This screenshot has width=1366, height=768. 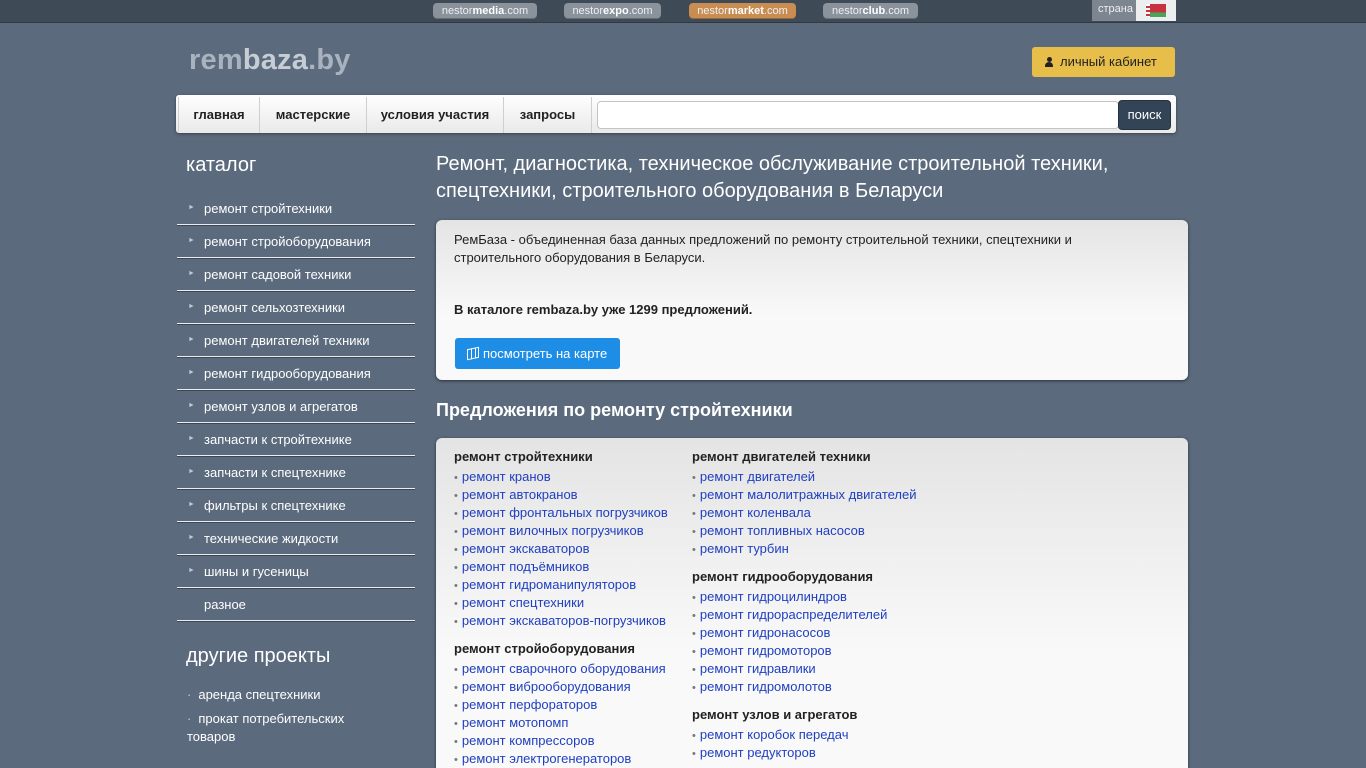 I want to click on nav-terms: условия участия, so click(x=435, y=115).